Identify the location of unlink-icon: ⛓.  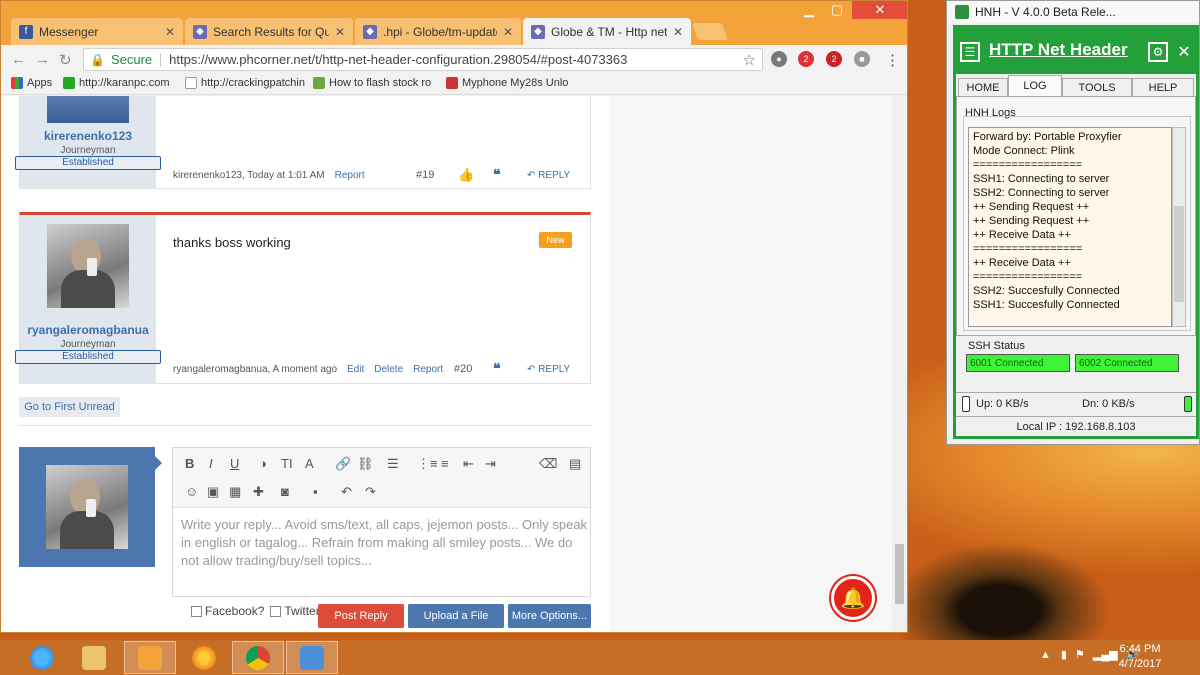
(365, 464).